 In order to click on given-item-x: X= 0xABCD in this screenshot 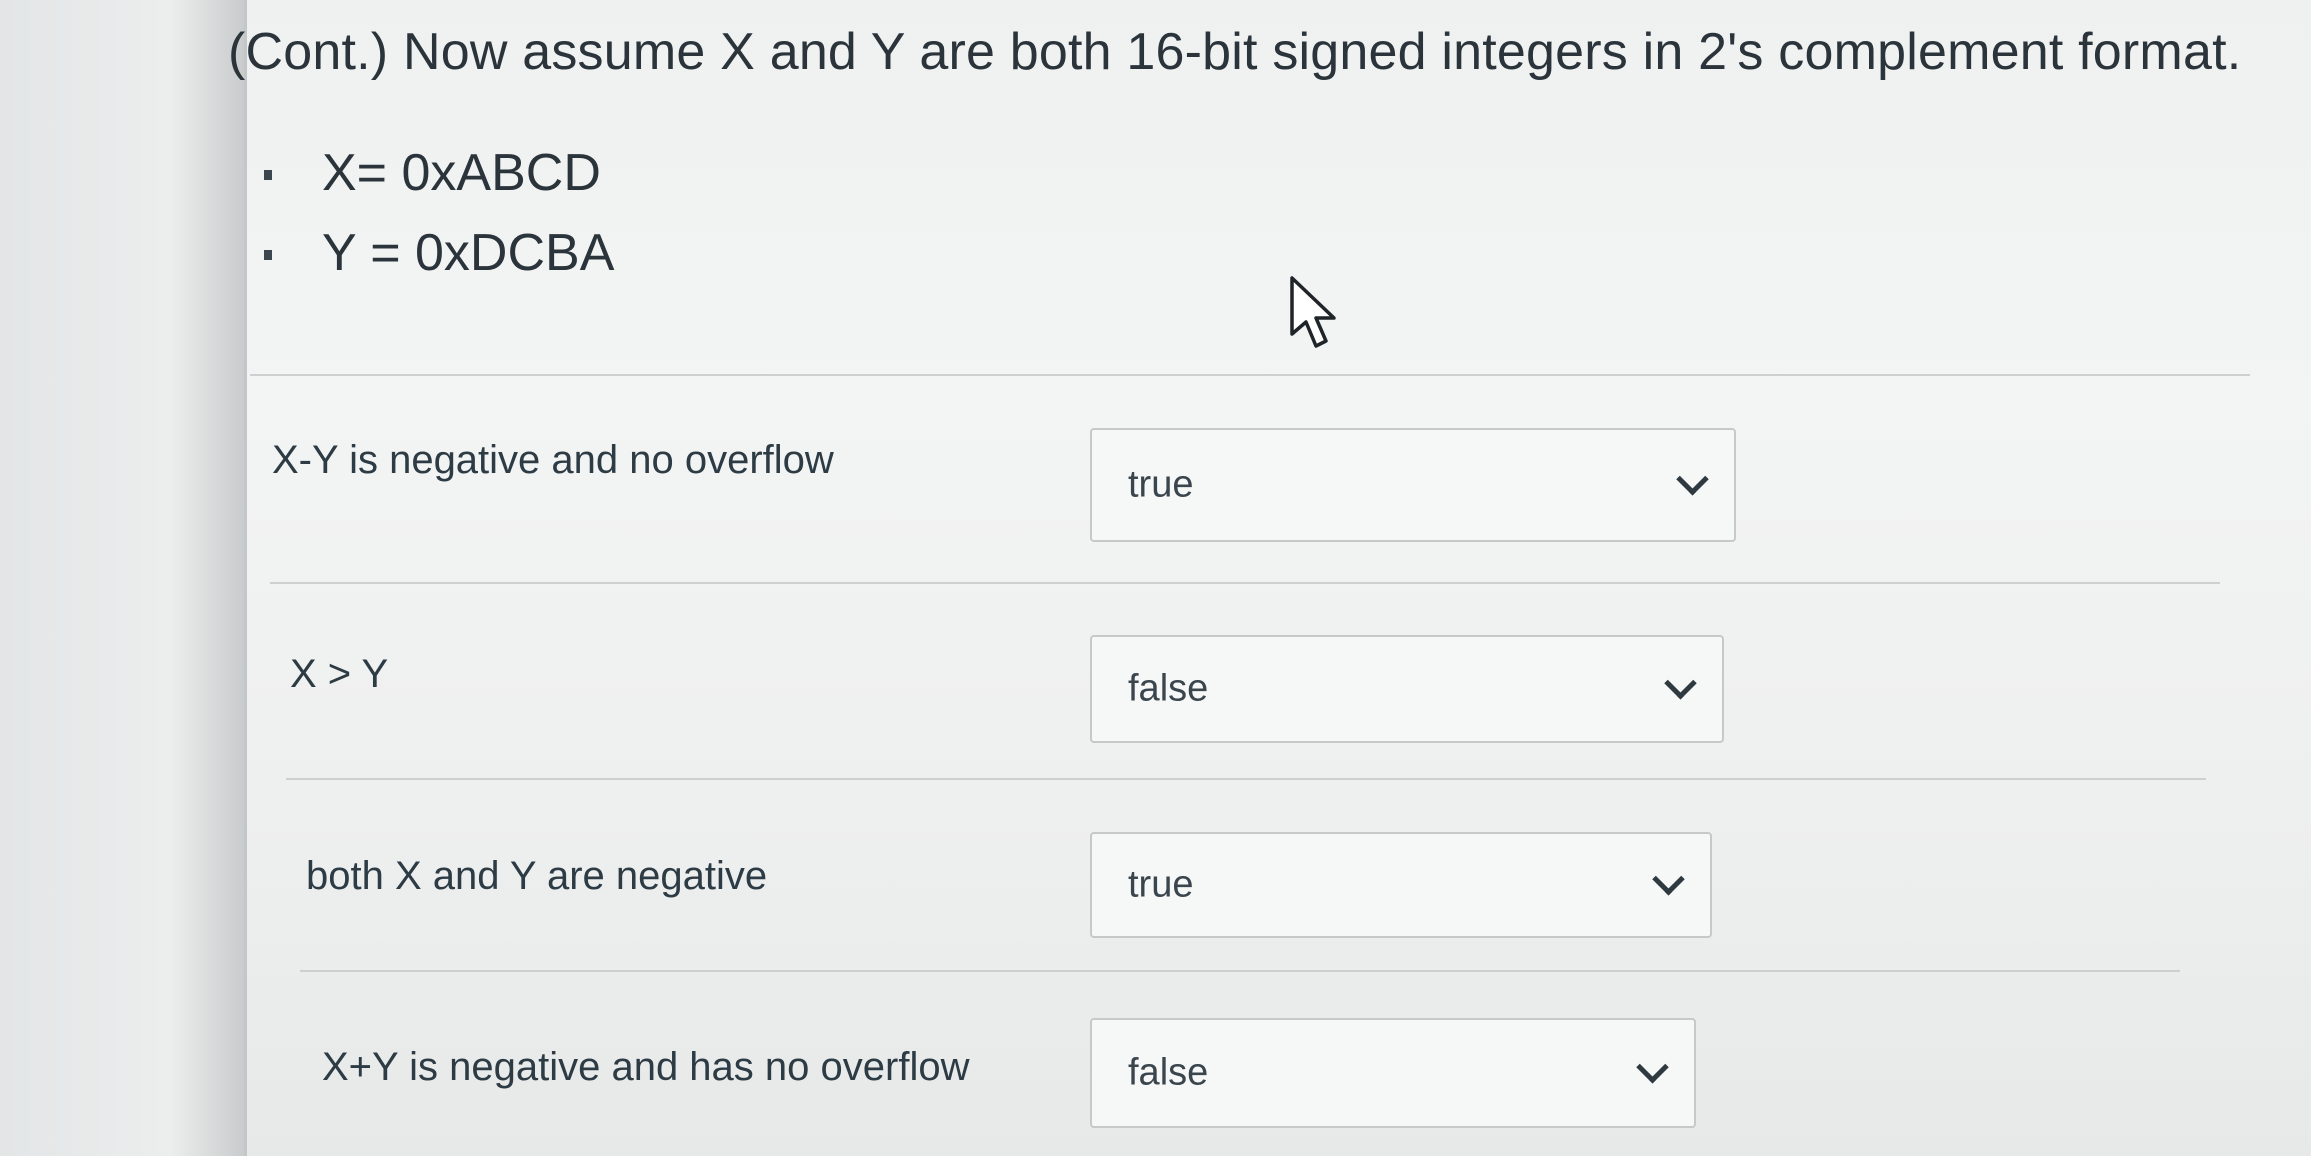, I will do `click(439, 180)`.